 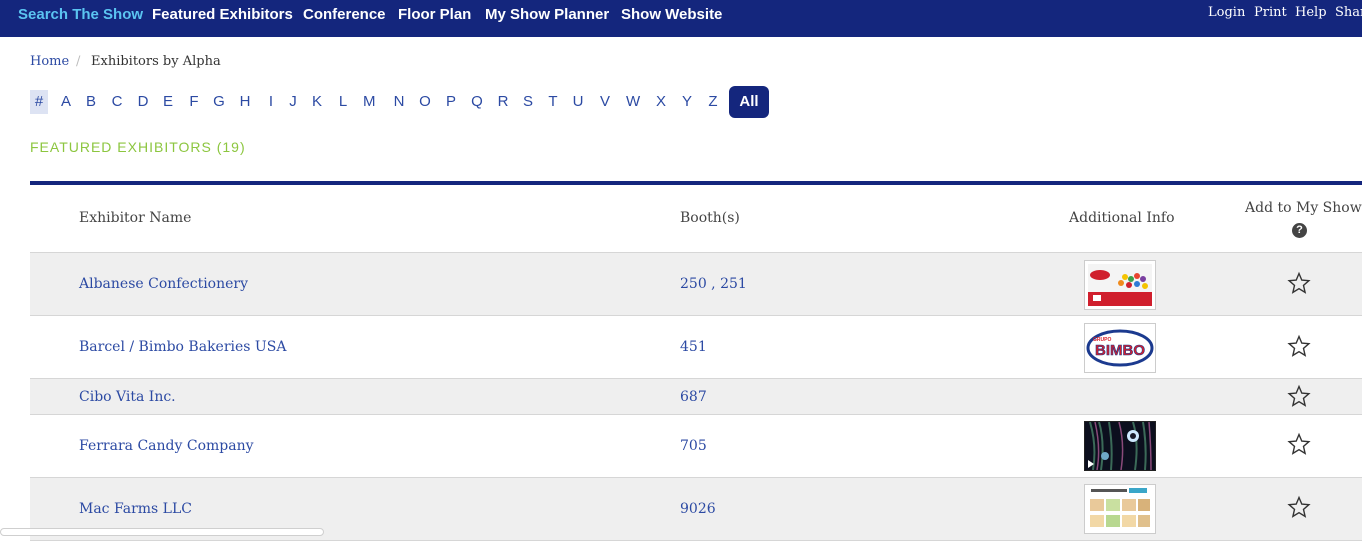 I want to click on login-link: Login, so click(x=1226, y=13).